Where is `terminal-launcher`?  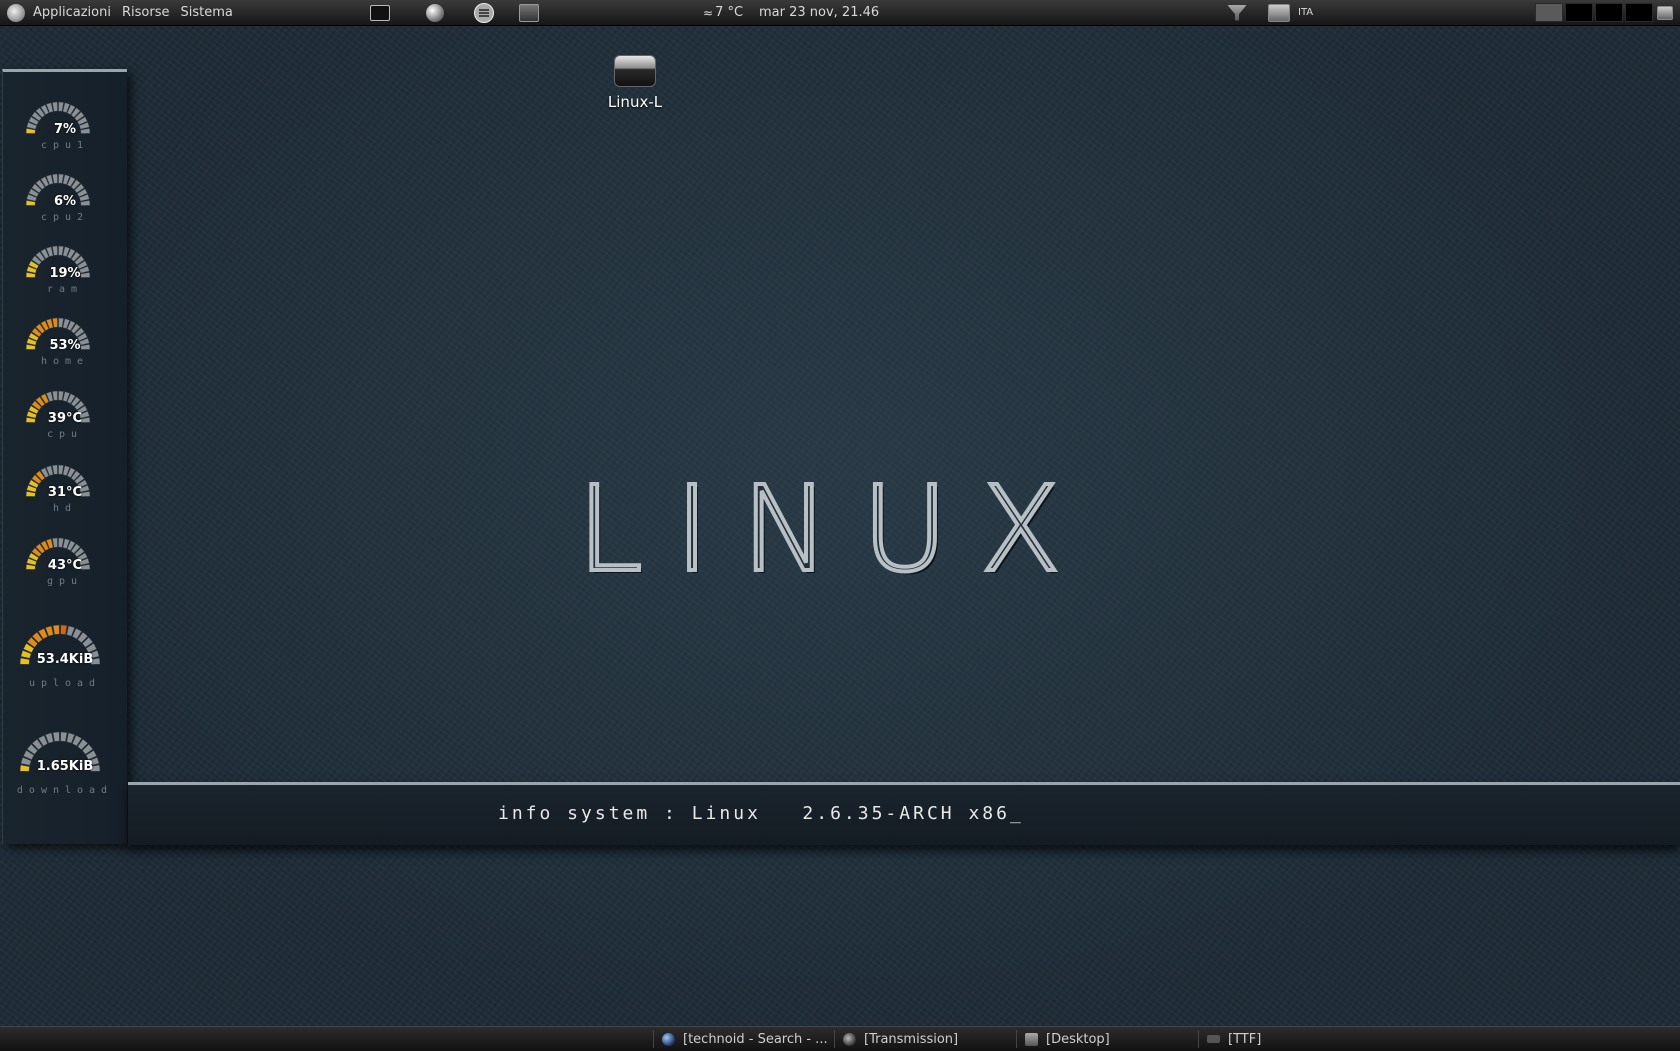 terminal-launcher is located at coordinates (380, 13).